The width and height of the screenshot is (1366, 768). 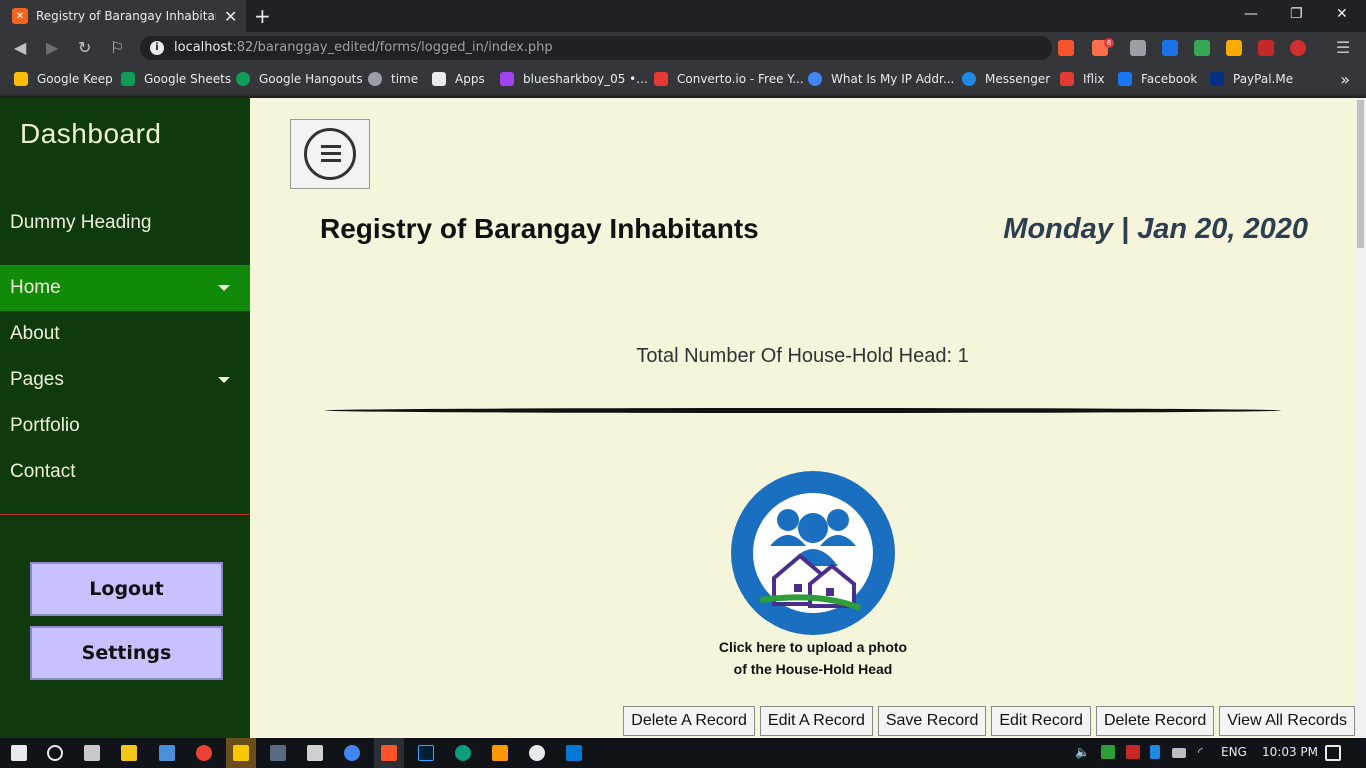 I want to click on edit-a-record-button: Edit A Record, so click(x=816, y=721).